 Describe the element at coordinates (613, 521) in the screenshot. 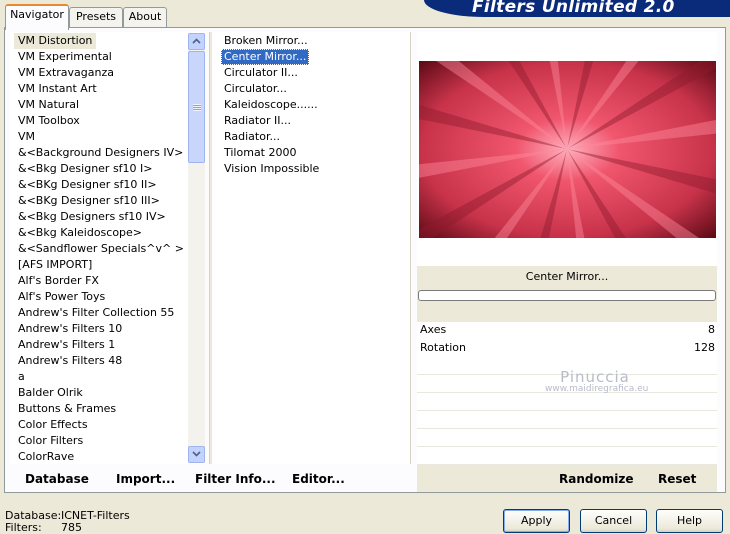

I see `cancel-button: Cancel` at that location.